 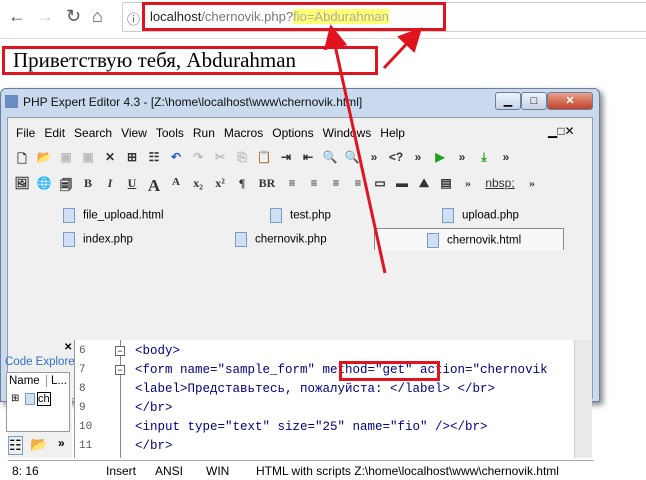 What do you see at coordinates (15, 445) in the screenshot?
I see `code-explorer-tab-icon: ☷` at bounding box center [15, 445].